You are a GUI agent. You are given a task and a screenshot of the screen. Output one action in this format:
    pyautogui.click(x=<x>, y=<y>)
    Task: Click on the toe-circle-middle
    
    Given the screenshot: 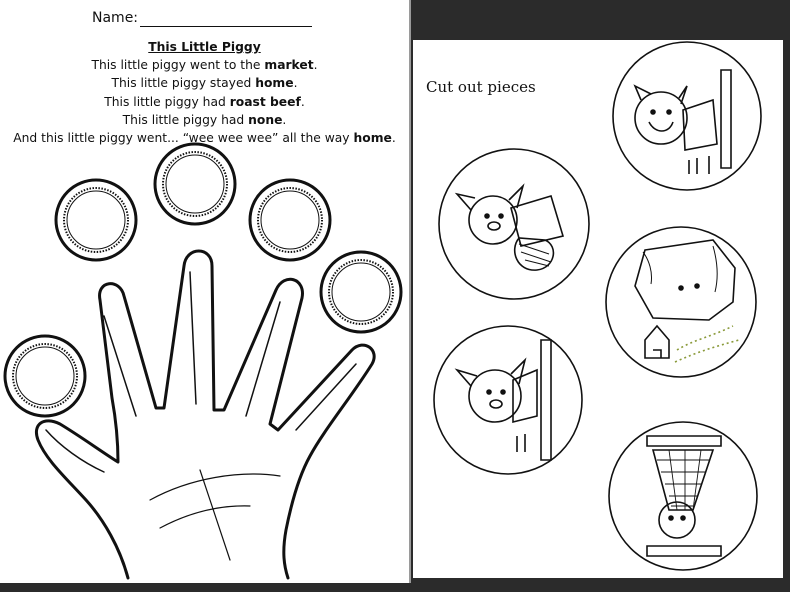 What is the action you would take?
    pyautogui.click(x=195, y=184)
    